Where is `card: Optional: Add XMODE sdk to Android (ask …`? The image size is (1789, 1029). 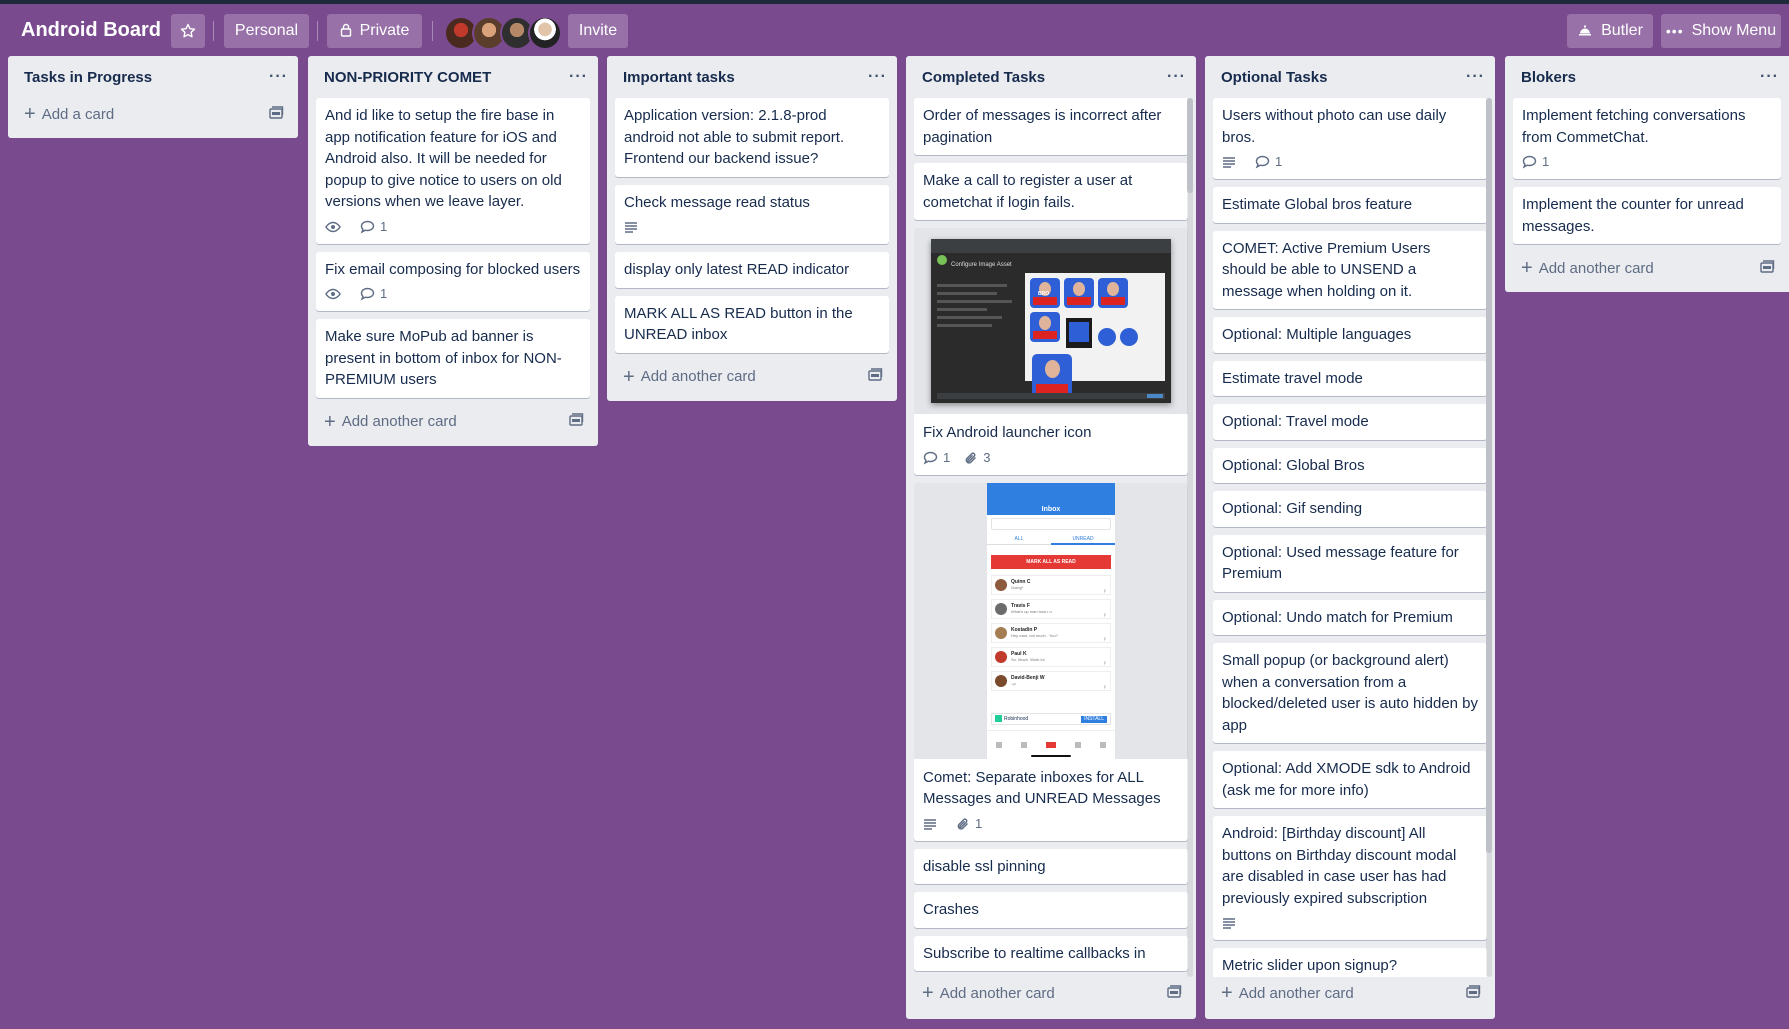
card: Optional: Add XMODE sdk to Android (ask … is located at coordinates (1350, 779).